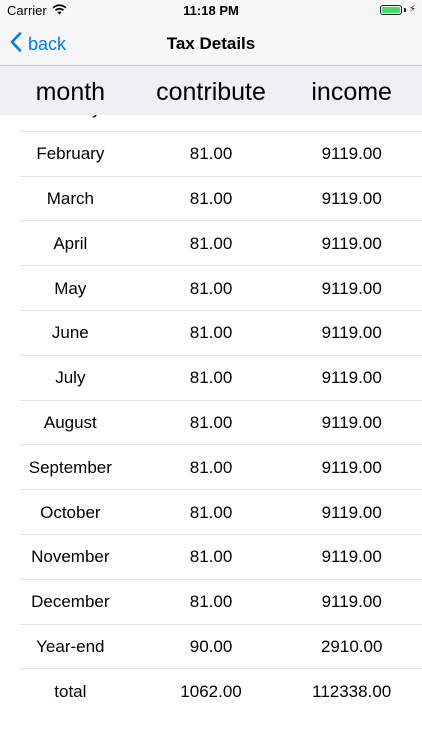 The image size is (422, 750). Describe the element at coordinates (70, 154) in the screenshot. I see `month-cell: February` at that location.